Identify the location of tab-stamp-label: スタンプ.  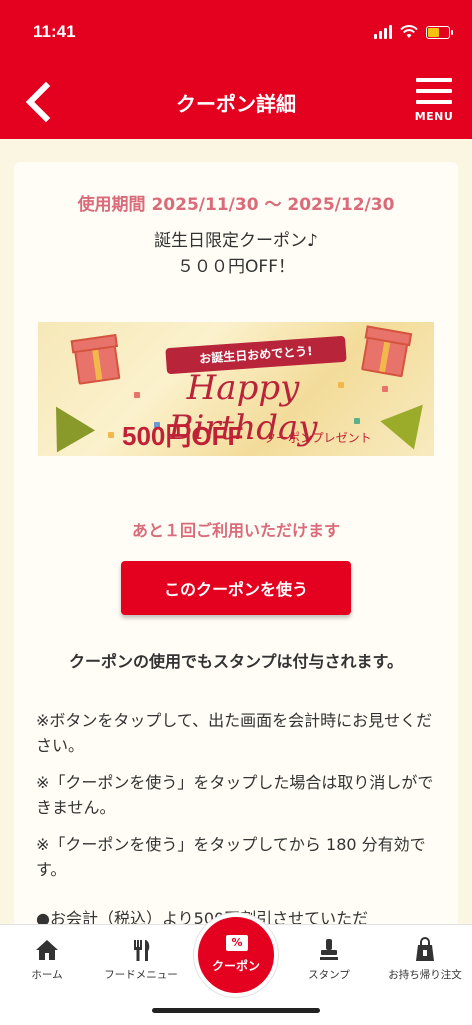
(329, 975).